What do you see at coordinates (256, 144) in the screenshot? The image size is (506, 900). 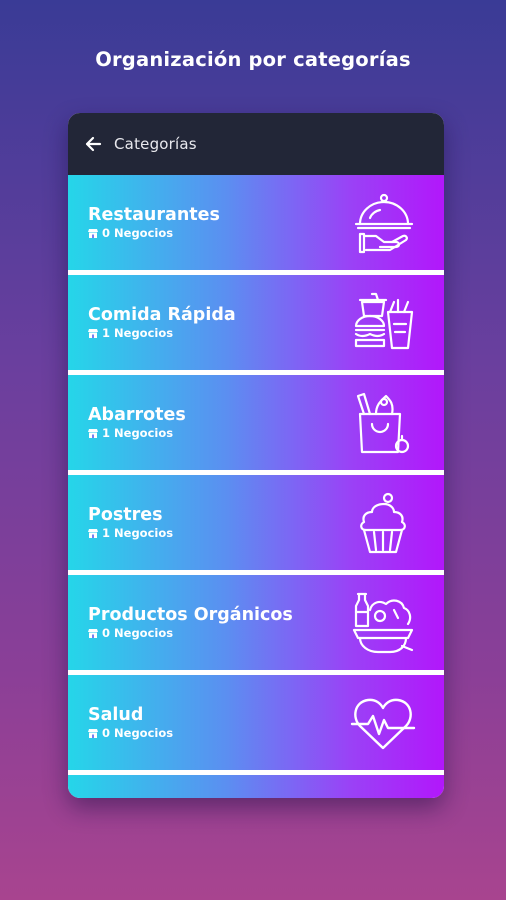 I see `app-bar: Categorías` at bounding box center [256, 144].